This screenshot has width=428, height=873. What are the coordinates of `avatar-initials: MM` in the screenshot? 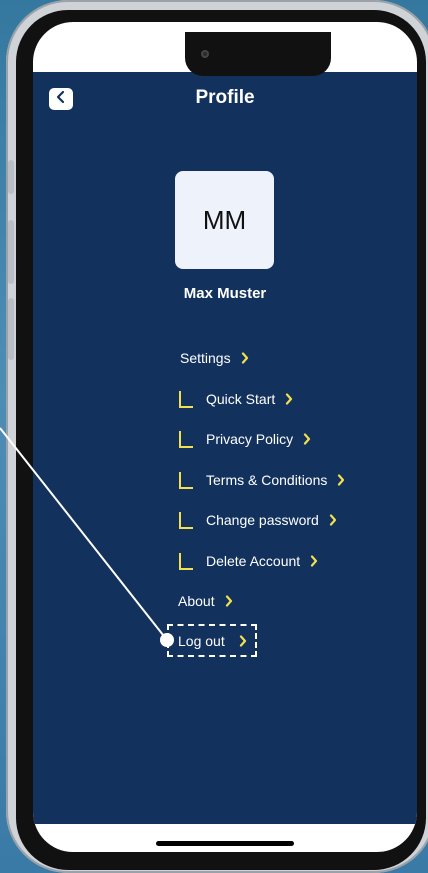 It's located at (224, 219).